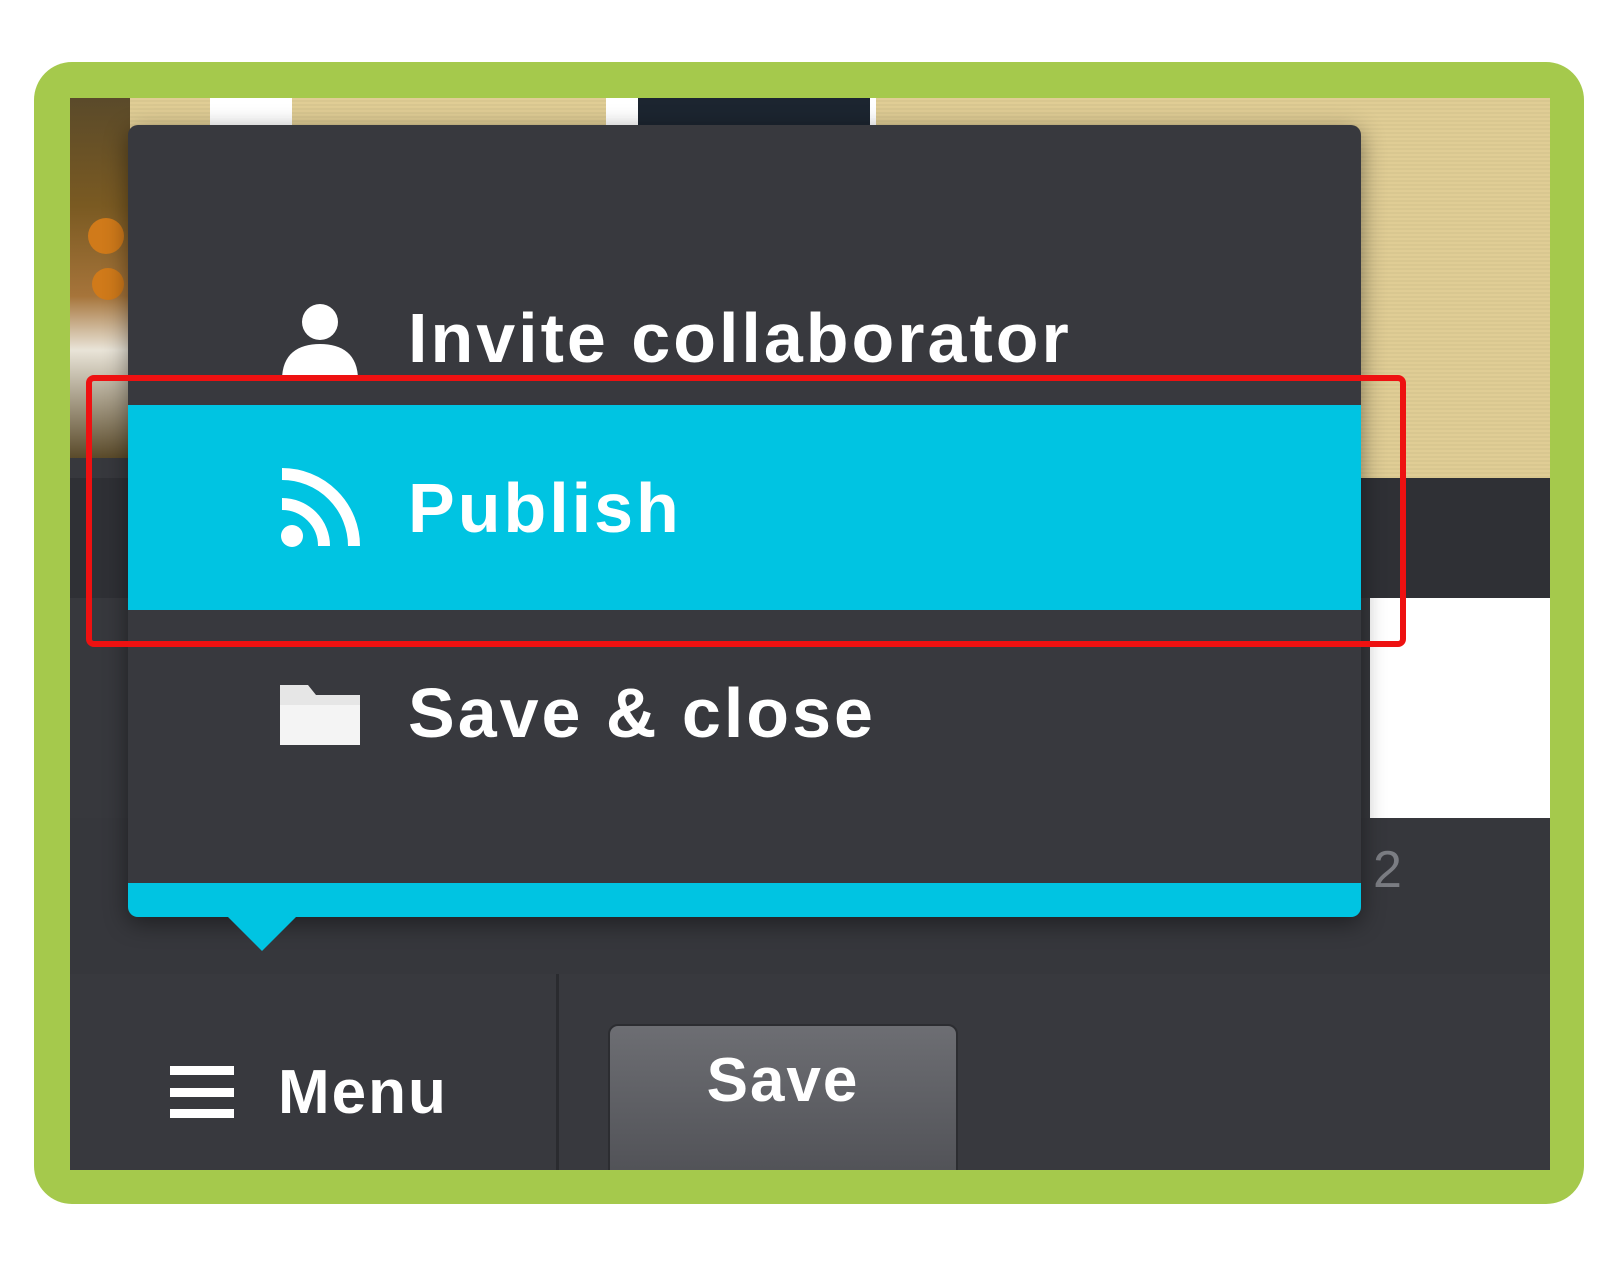 Image resolution: width=1616 pixels, height=1276 pixels. I want to click on menu-item-publish: Publish, so click(744, 507).